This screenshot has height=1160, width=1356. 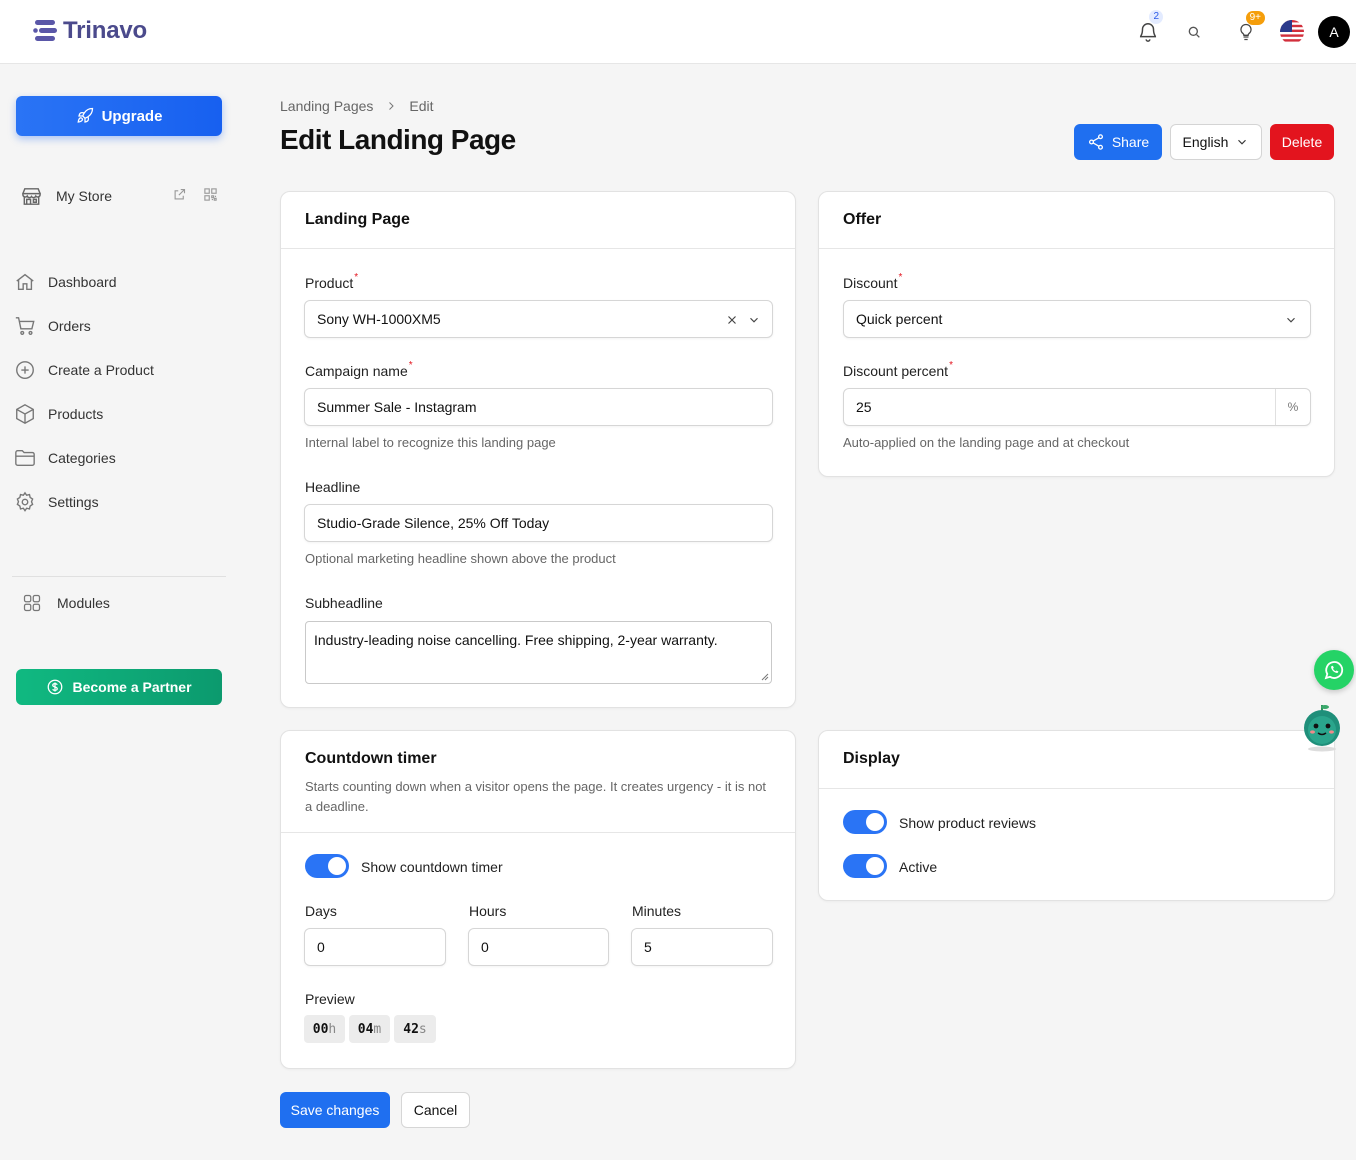 I want to click on campaign-name-input: Summer Sale - Instagram, so click(x=538, y=407).